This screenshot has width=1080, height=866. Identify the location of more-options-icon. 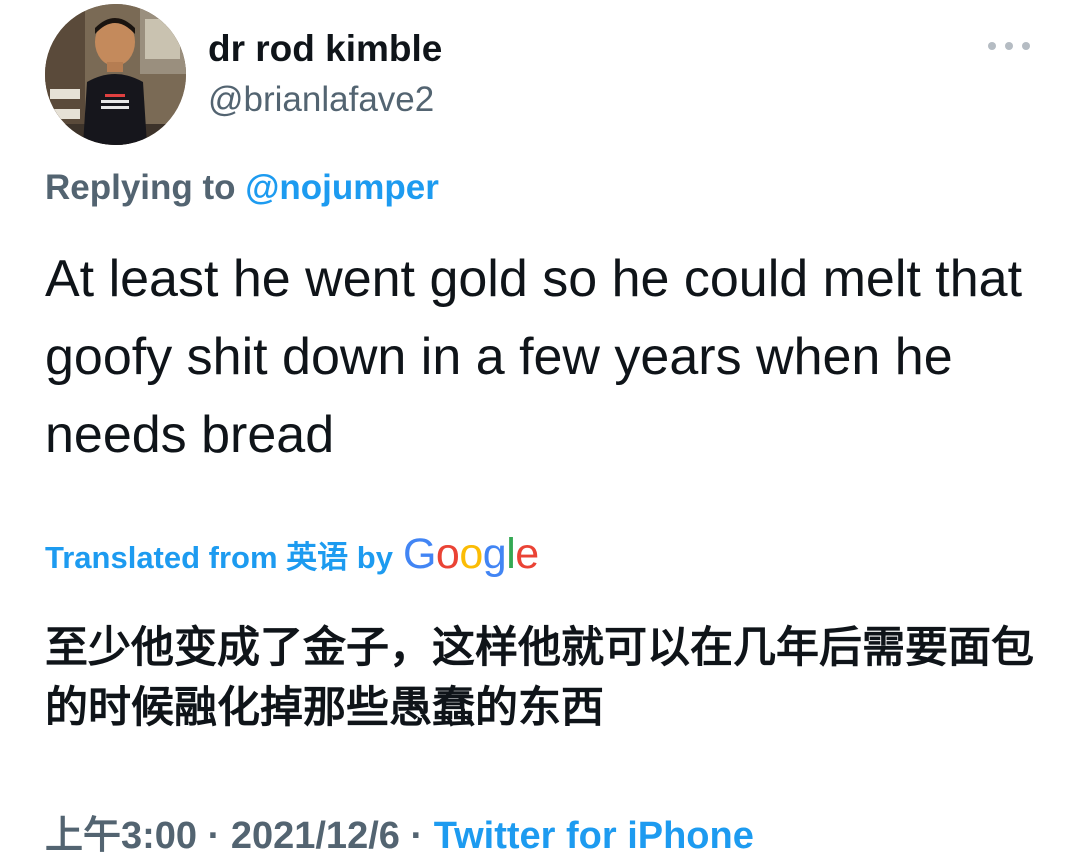
(1009, 46).